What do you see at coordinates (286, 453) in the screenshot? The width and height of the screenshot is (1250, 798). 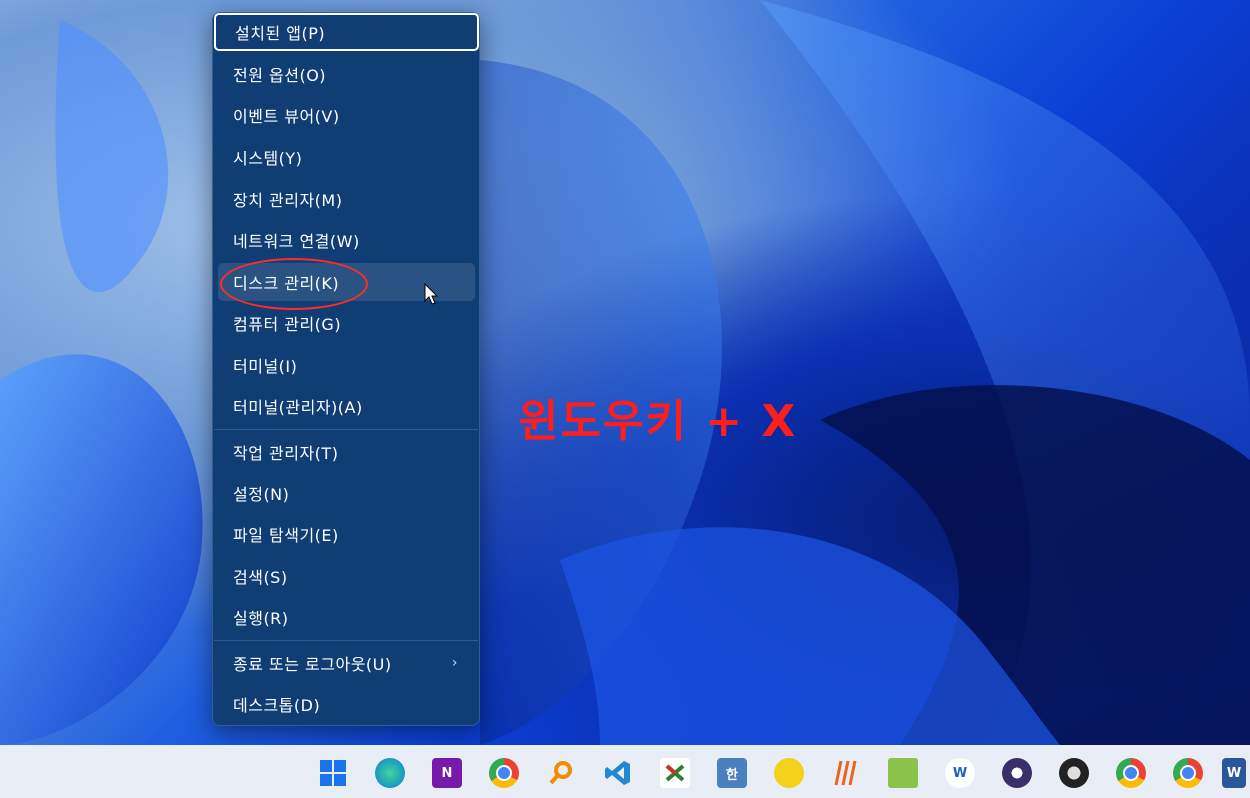 I see `menu-item-label: 작업 관리자(T)` at bounding box center [286, 453].